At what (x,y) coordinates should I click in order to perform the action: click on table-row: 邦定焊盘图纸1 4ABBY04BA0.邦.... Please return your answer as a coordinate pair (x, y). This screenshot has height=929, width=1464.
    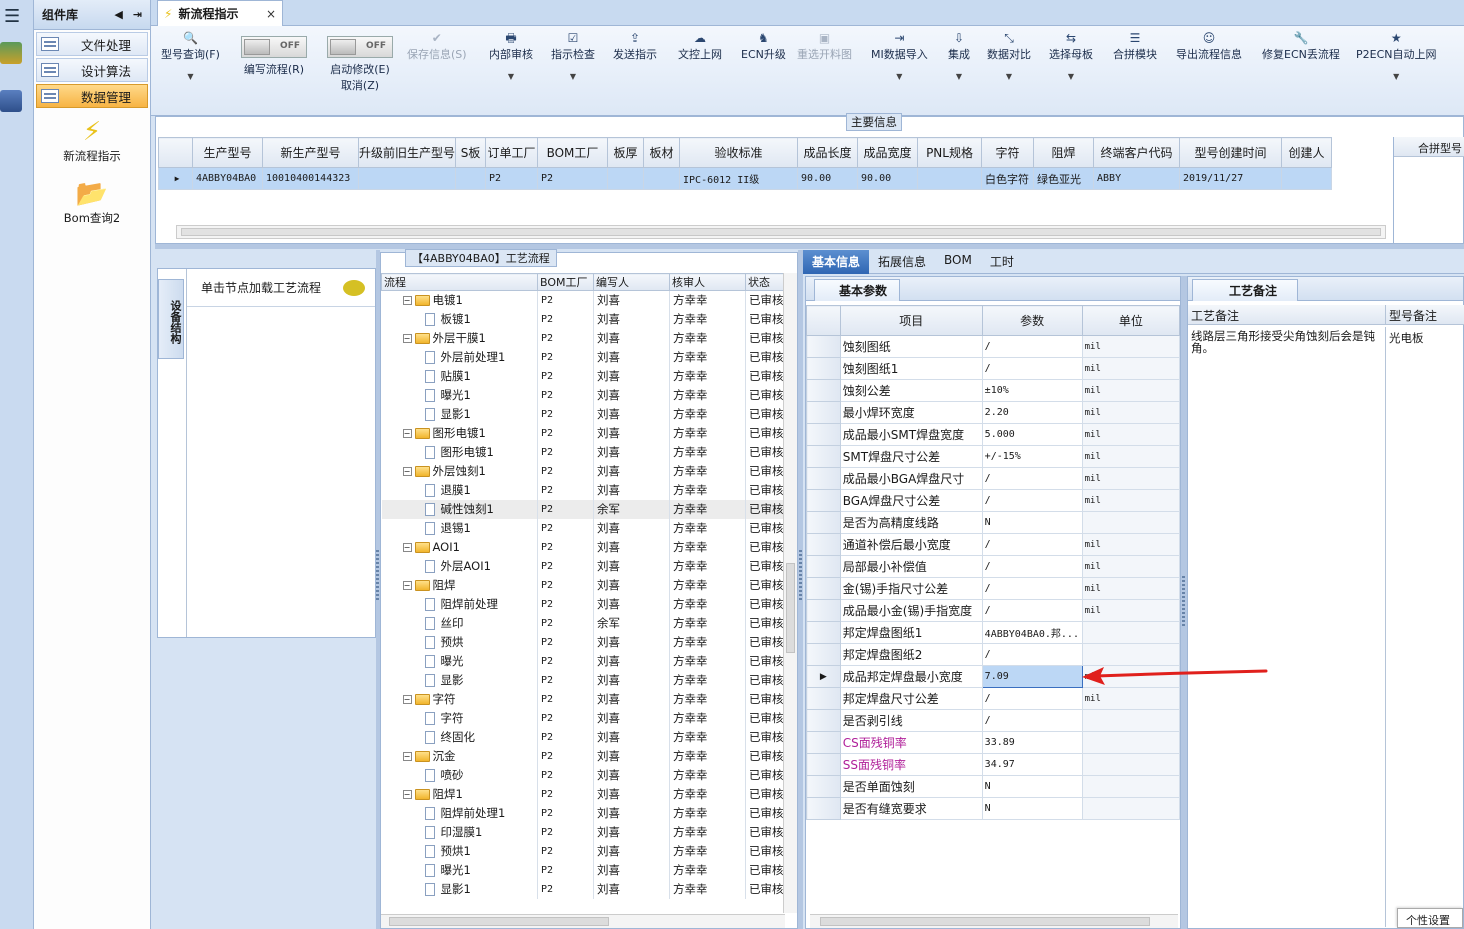
    Looking at the image, I should click on (993, 632).